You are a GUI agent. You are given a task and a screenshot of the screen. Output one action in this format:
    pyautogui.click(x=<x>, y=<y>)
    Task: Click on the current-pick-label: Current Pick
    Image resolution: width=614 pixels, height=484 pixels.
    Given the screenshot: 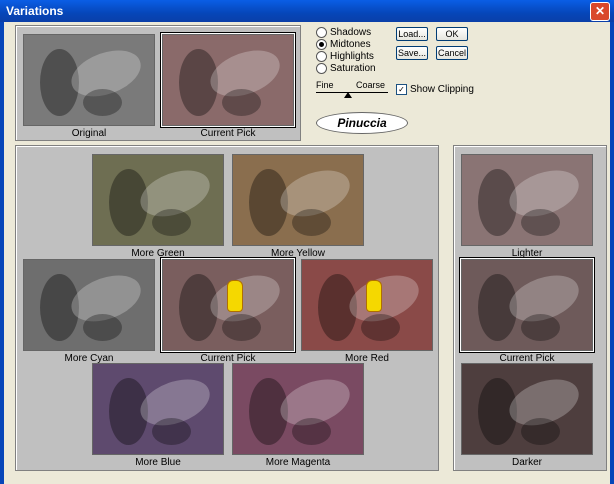 What is the action you would take?
    pyautogui.click(x=228, y=133)
    